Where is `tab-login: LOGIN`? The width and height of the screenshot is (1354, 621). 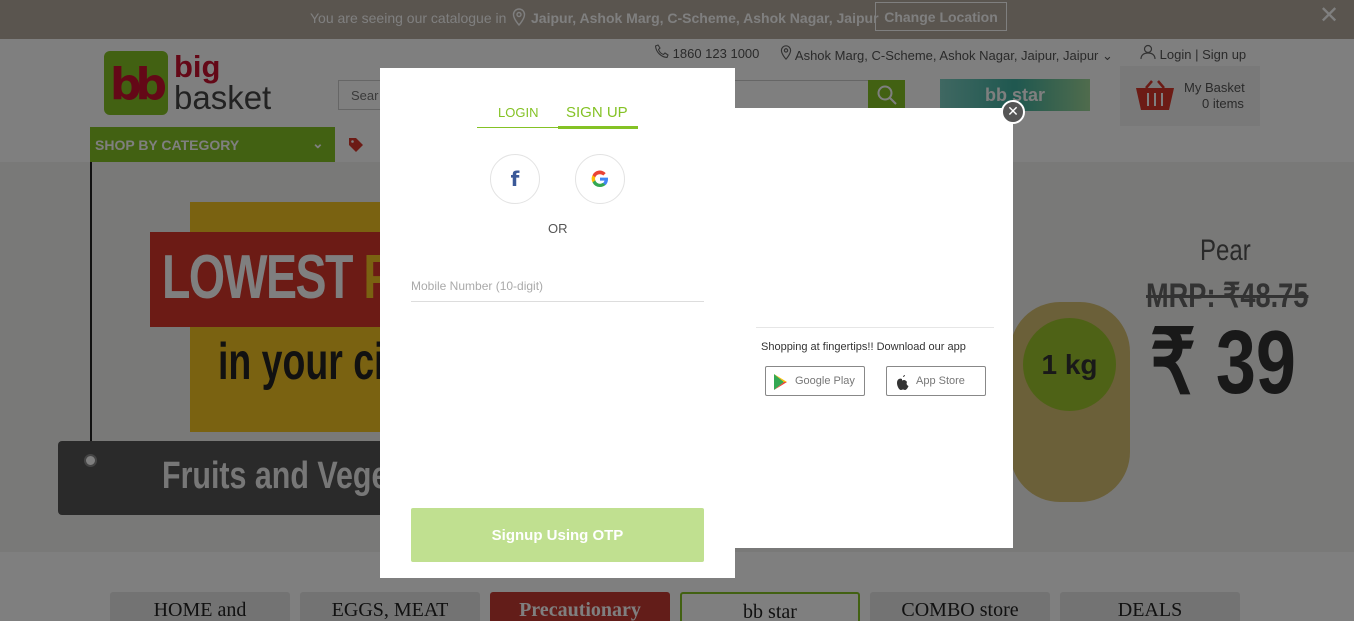
tab-login: LOGIN is located at coordinates (518, 112).